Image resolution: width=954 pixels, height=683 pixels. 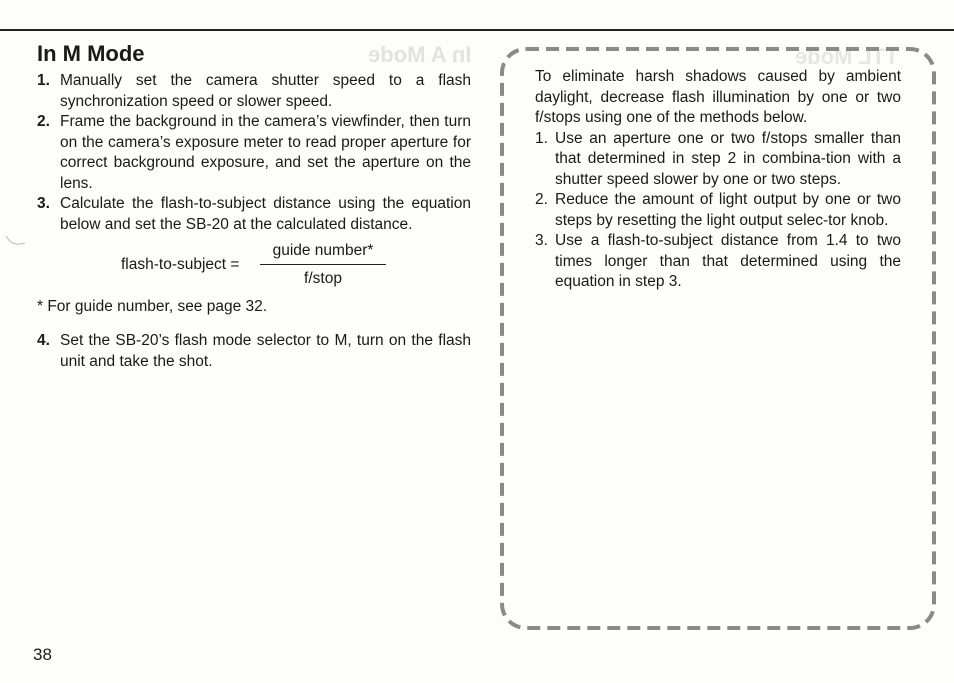 I want to click on equation: flash-to-subject = guide number* f/stop, so click(x=254, y=266).